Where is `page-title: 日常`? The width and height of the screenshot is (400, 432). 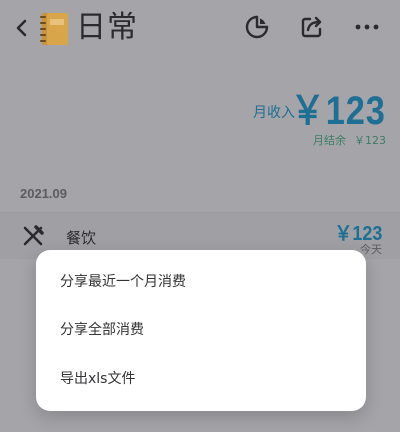 page-title: 日常 is located at coordinates (107, 27).